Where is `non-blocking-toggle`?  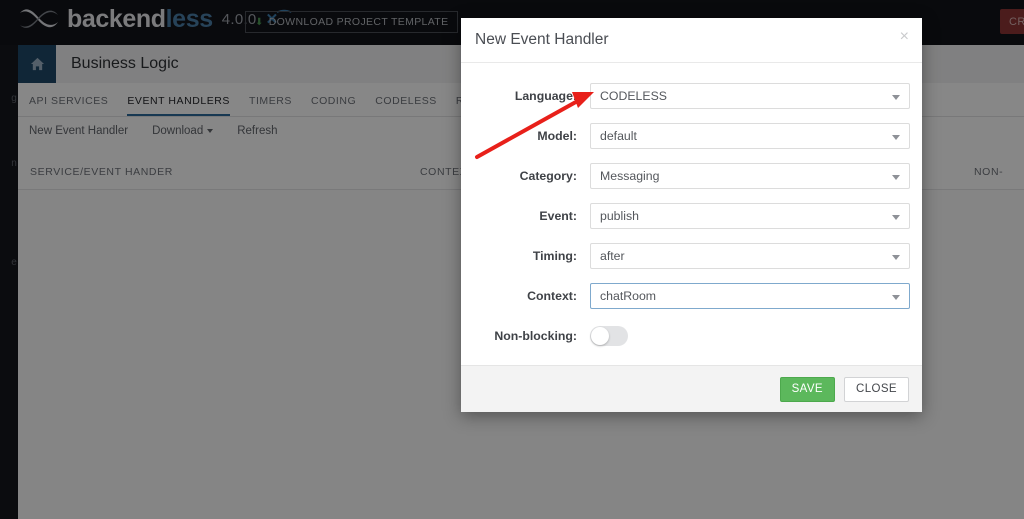 non-blocking-toggle is located at coordinates (609, 336).